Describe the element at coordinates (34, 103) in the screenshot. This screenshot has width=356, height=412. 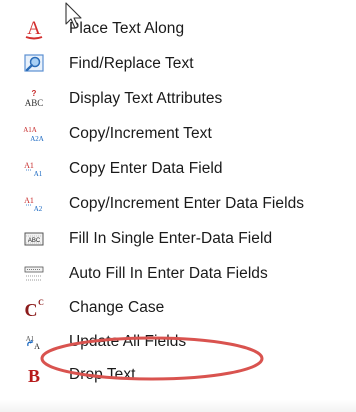
I see `svg-text: ABC` at that location.